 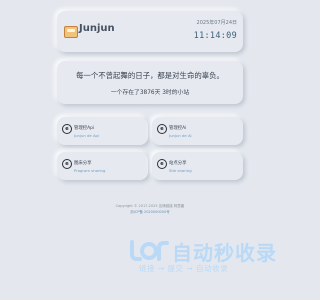 I want to click on card-title: 站点分享, so click(x=178, y=163).